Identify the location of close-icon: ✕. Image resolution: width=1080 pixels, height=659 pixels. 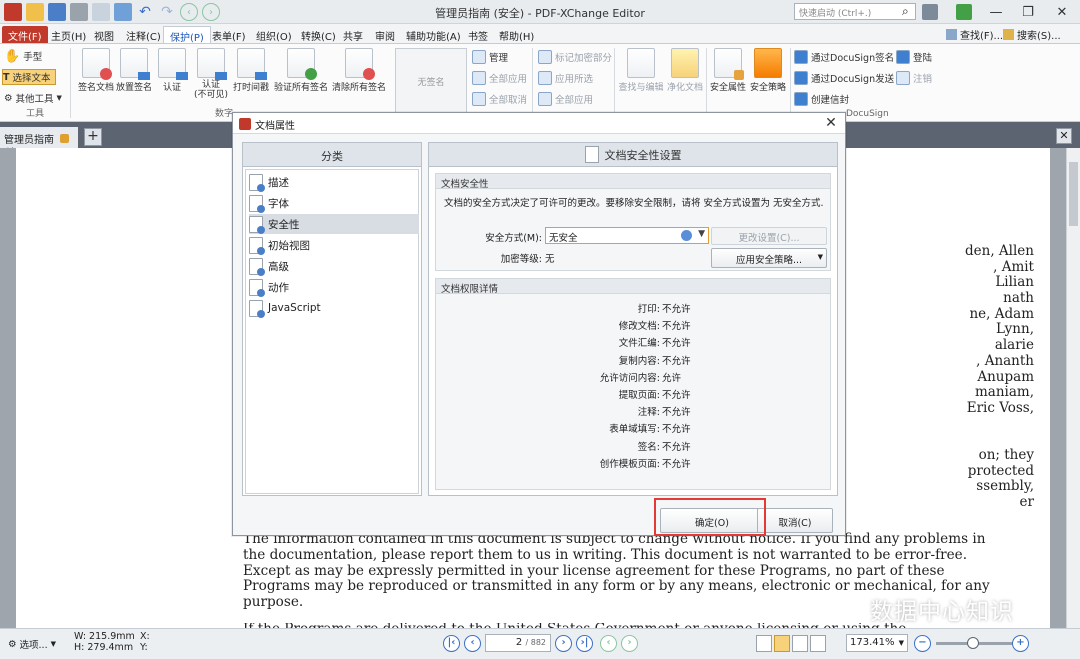
(1062, 12).